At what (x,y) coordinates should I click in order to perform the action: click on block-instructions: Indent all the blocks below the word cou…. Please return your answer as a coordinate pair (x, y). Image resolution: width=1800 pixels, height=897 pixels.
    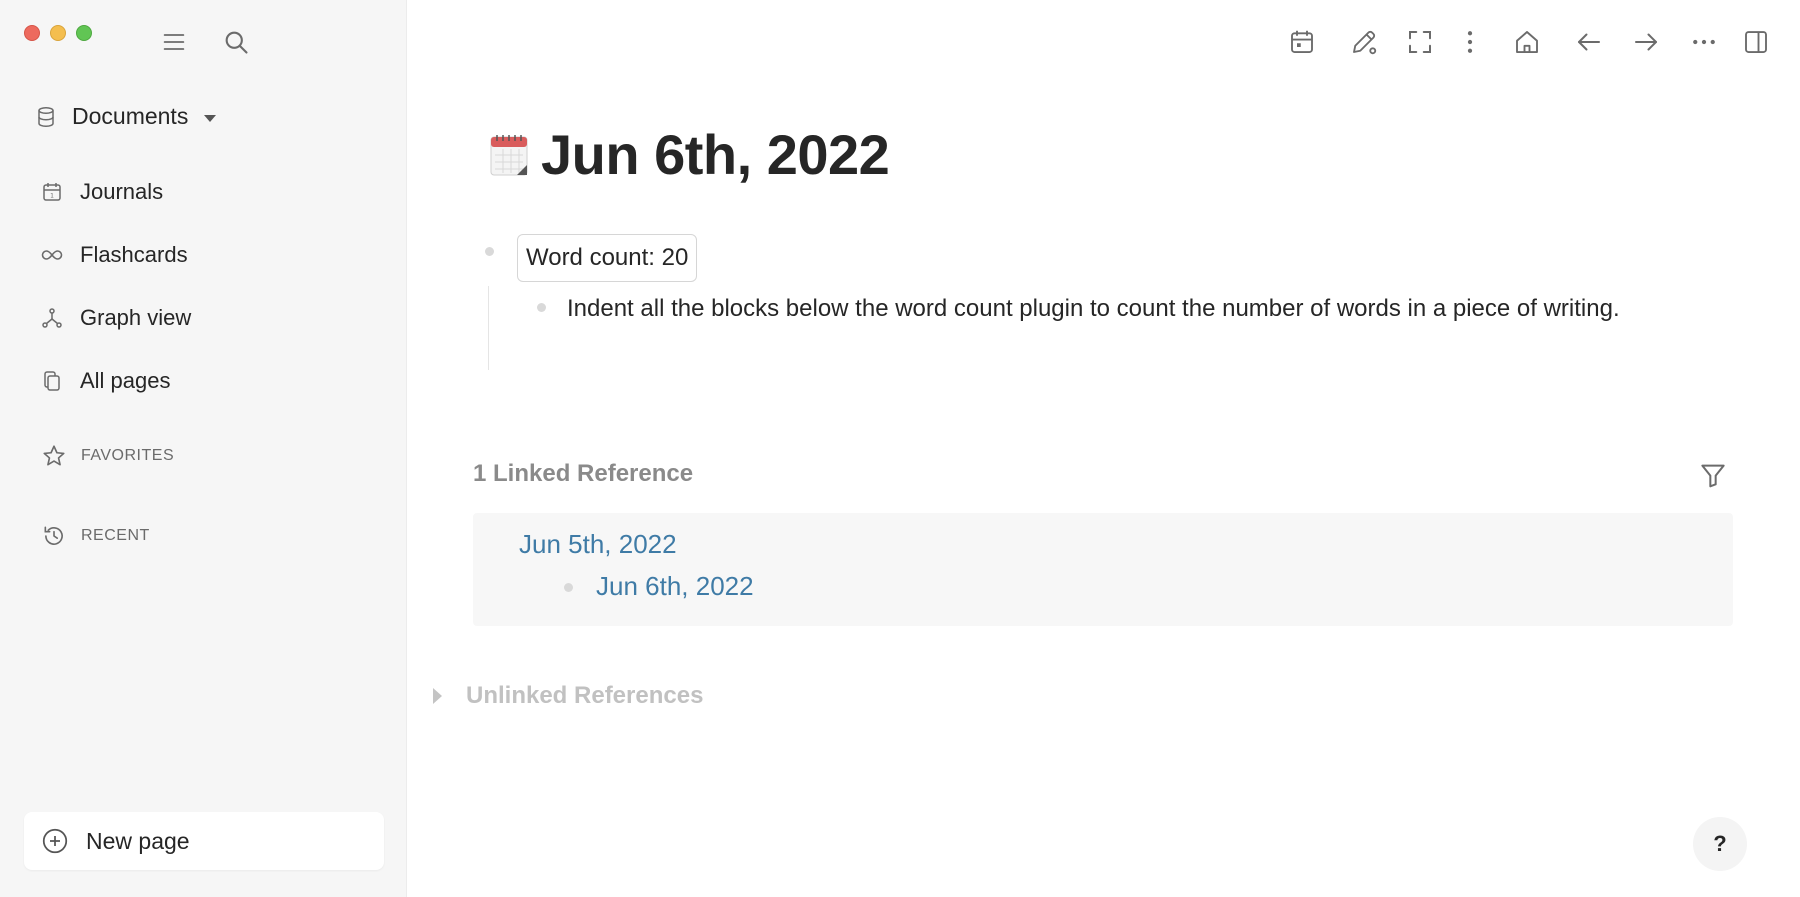
    Looking at the image, I should click on (1127, 309).